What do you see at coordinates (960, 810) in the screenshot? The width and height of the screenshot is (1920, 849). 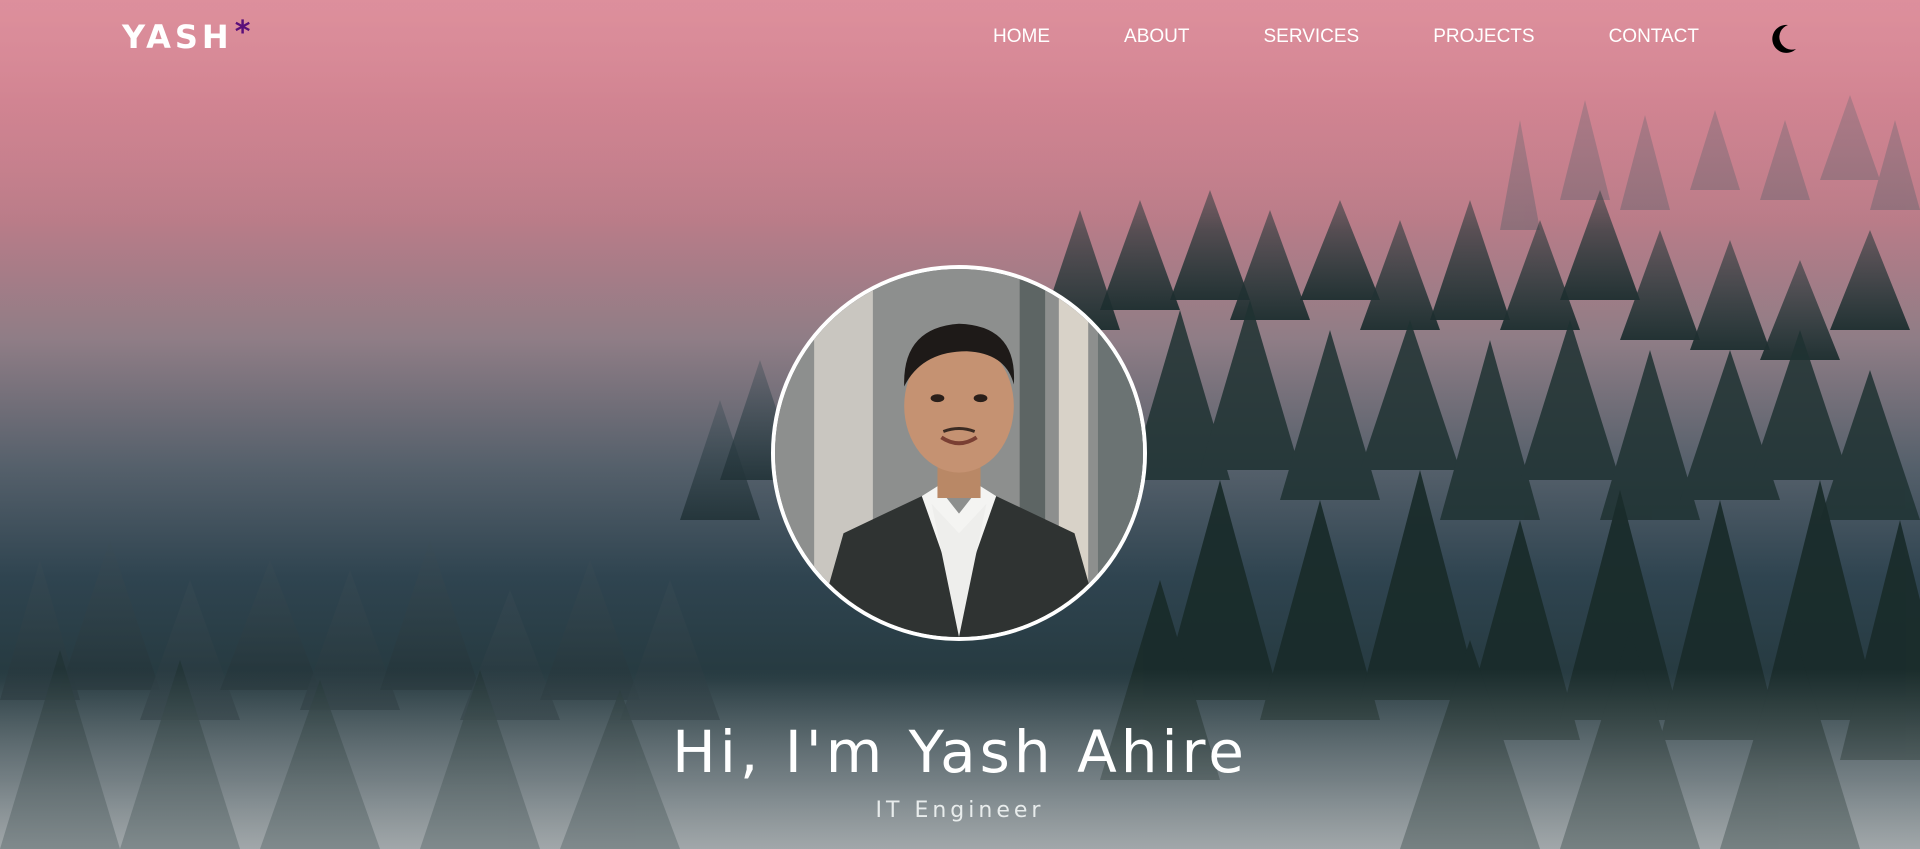 I see `hero-role: IT Engineer` at bounding box center [960, 810].